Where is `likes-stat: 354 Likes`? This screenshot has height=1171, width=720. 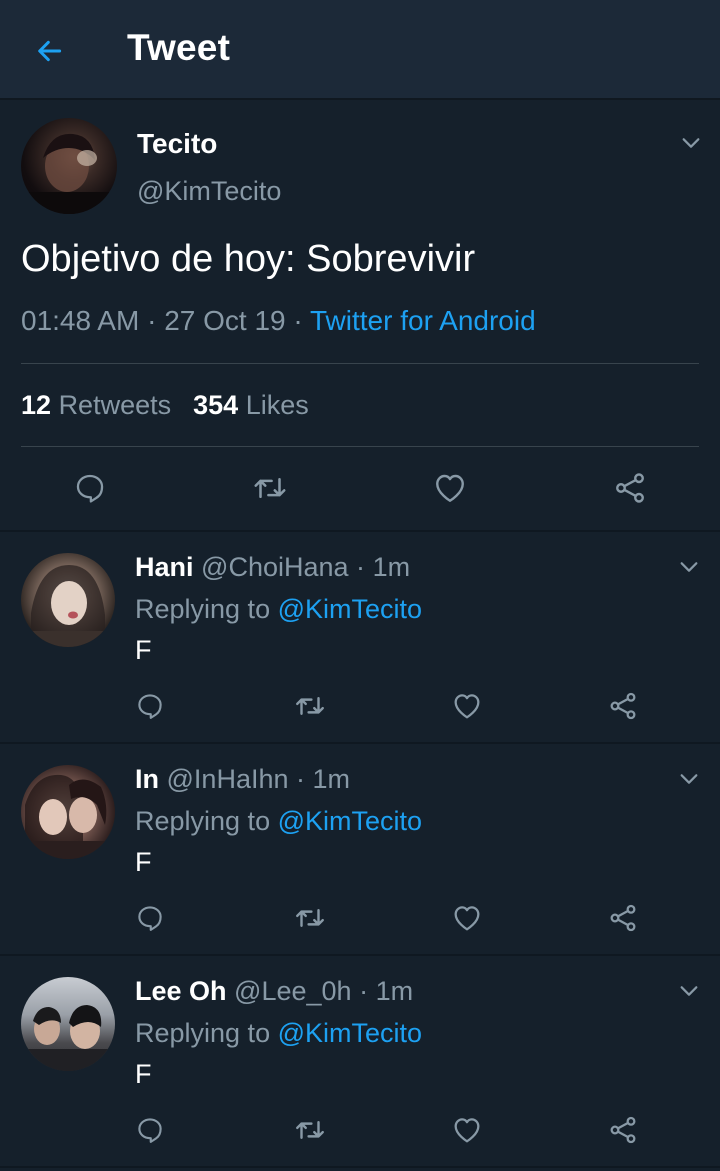
likes-stat: 354 Likes is located at coordinates (251, 405).